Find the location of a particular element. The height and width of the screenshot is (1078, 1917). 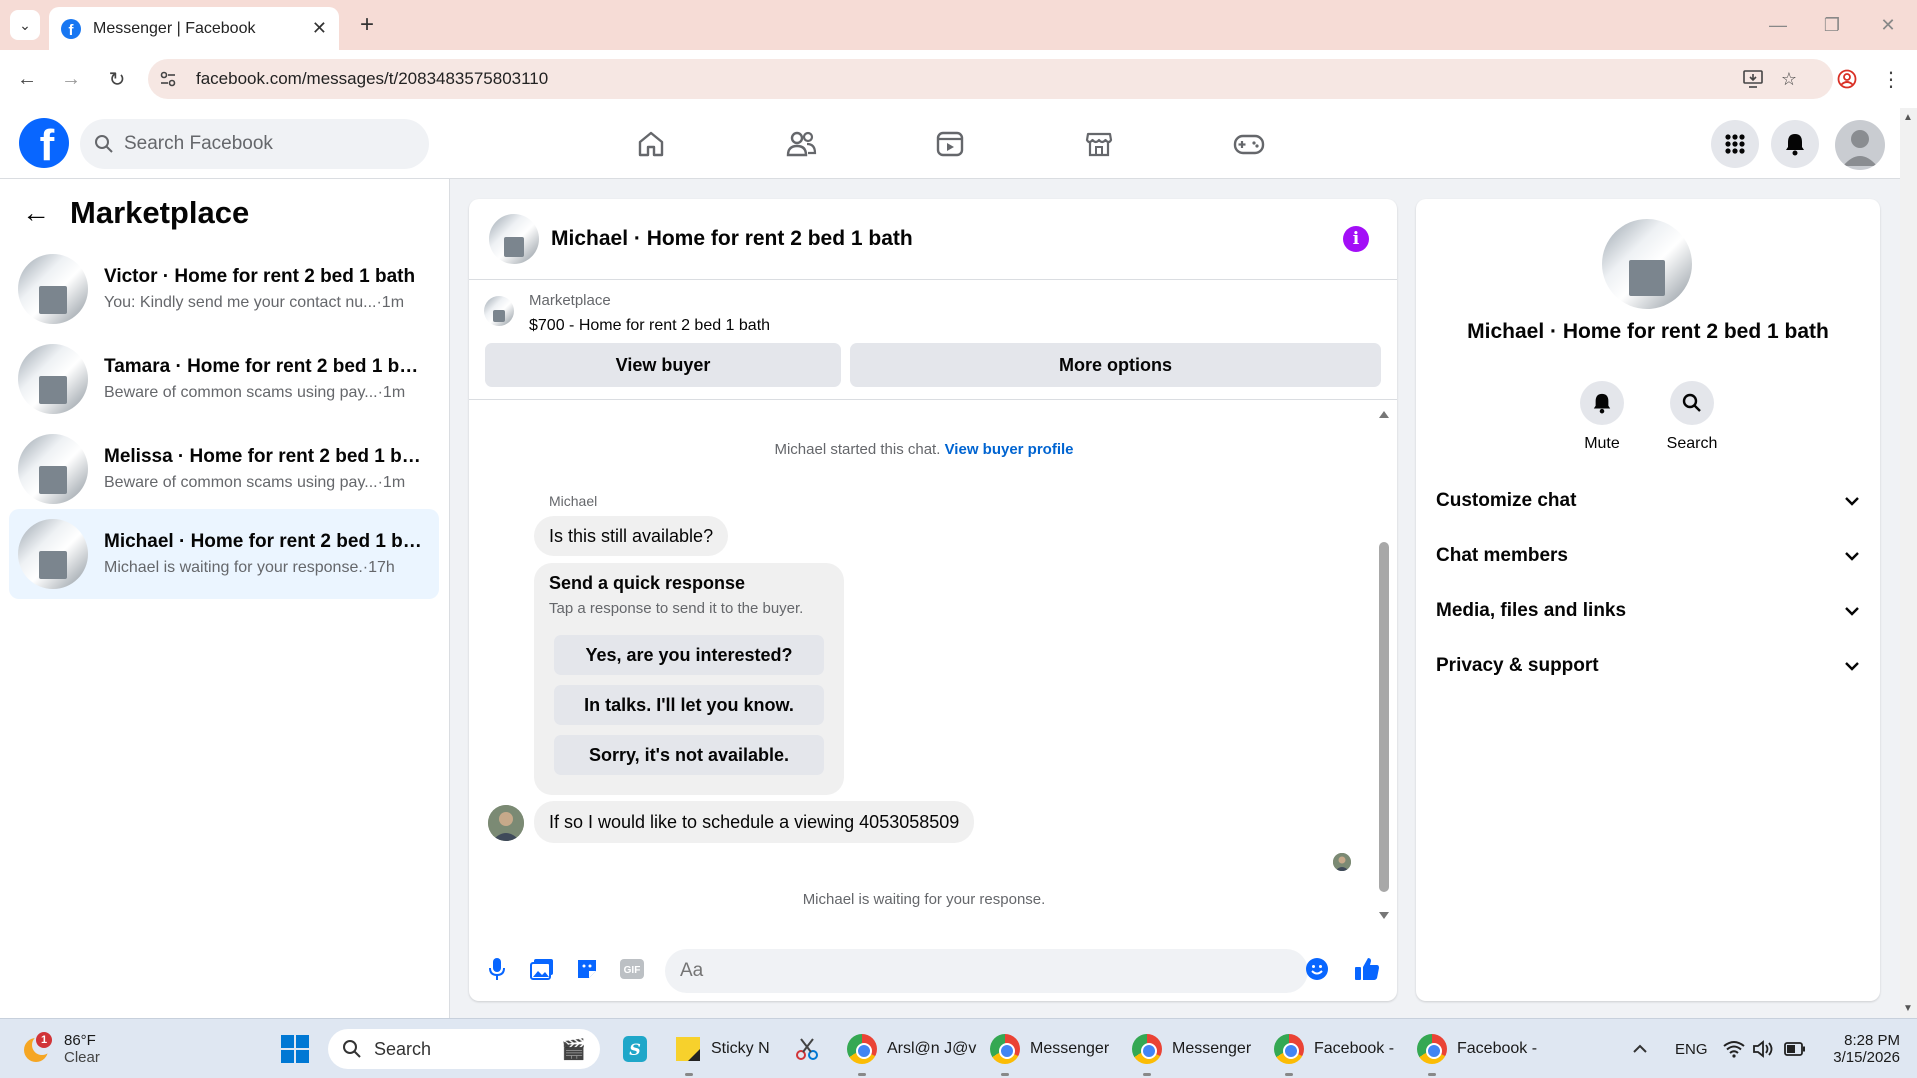

snipping-tool-icon is located at coordinates (807, 1048).